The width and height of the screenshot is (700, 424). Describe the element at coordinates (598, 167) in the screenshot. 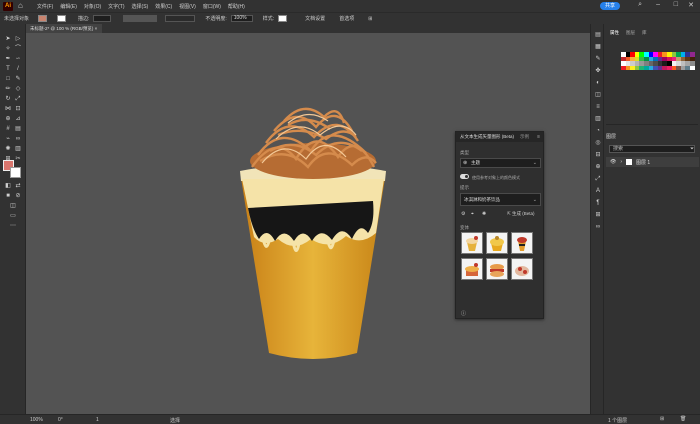

I see `pathfinder-icon: ⊕` at that location.